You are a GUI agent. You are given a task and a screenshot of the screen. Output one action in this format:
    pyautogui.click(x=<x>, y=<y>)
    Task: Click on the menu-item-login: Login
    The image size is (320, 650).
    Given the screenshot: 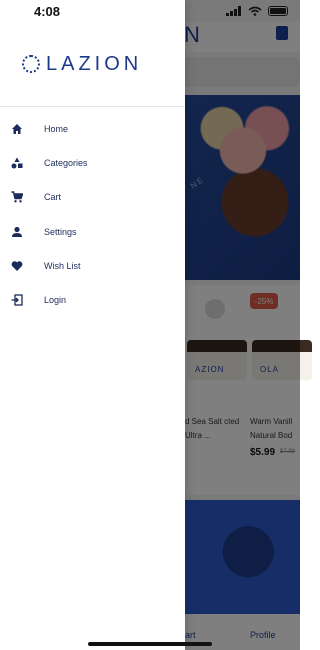 What is the action you would take?
    pyautogui.click(x=92, y=300)
    